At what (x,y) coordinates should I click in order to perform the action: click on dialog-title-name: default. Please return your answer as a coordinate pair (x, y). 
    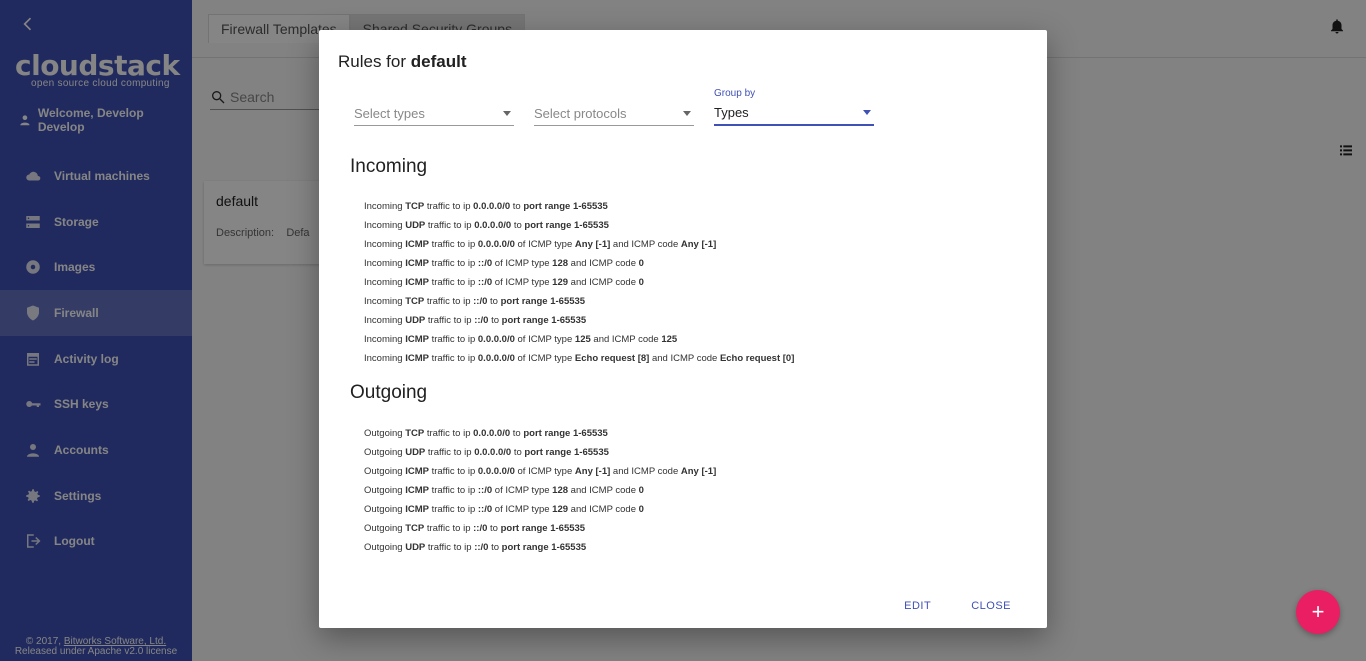
    Looking at the image, I should click on (438, 61).